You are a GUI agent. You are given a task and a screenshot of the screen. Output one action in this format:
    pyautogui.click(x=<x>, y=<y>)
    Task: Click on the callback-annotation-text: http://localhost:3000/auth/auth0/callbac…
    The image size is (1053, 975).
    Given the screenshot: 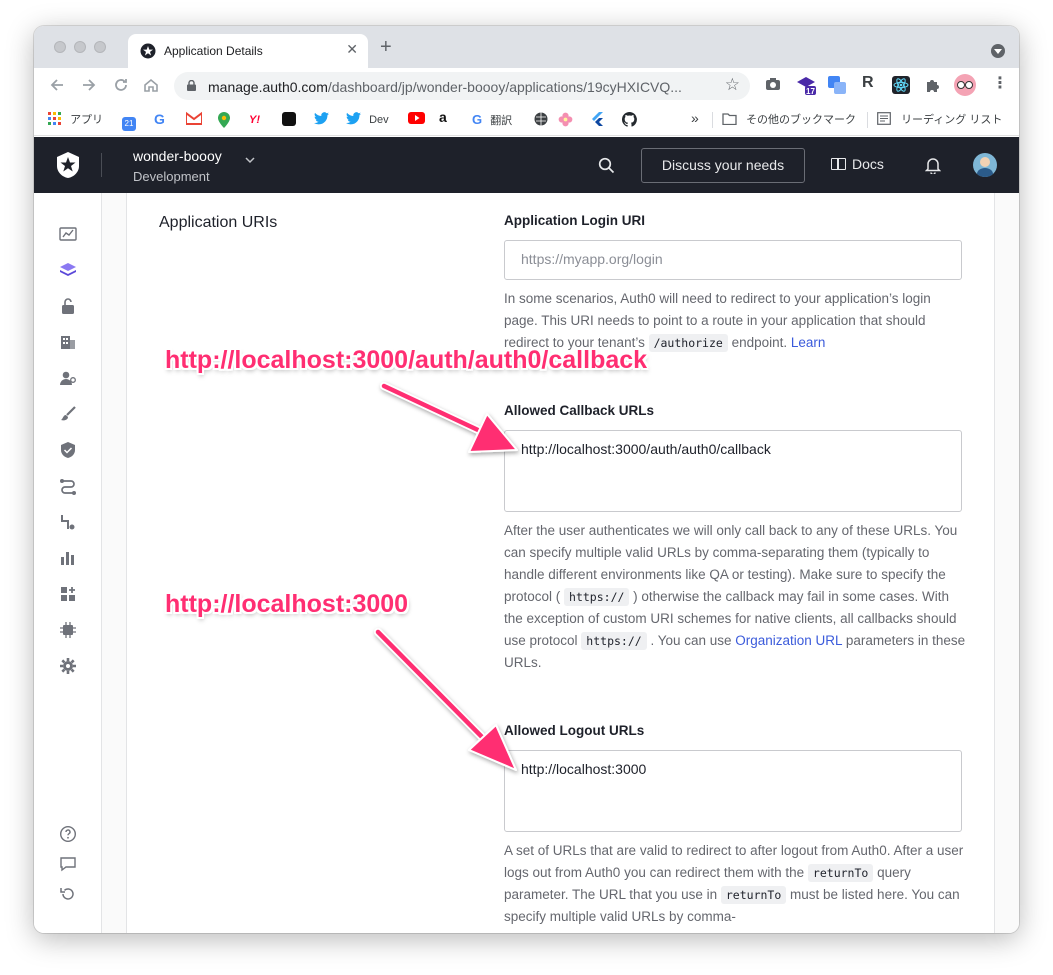 What is the action you would take?
    pyautogui.click(x=406, y=360)
    